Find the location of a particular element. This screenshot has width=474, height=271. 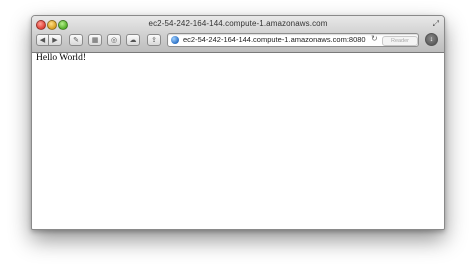

reading-list-icon: ◎ is located at coordinates (114, 40).